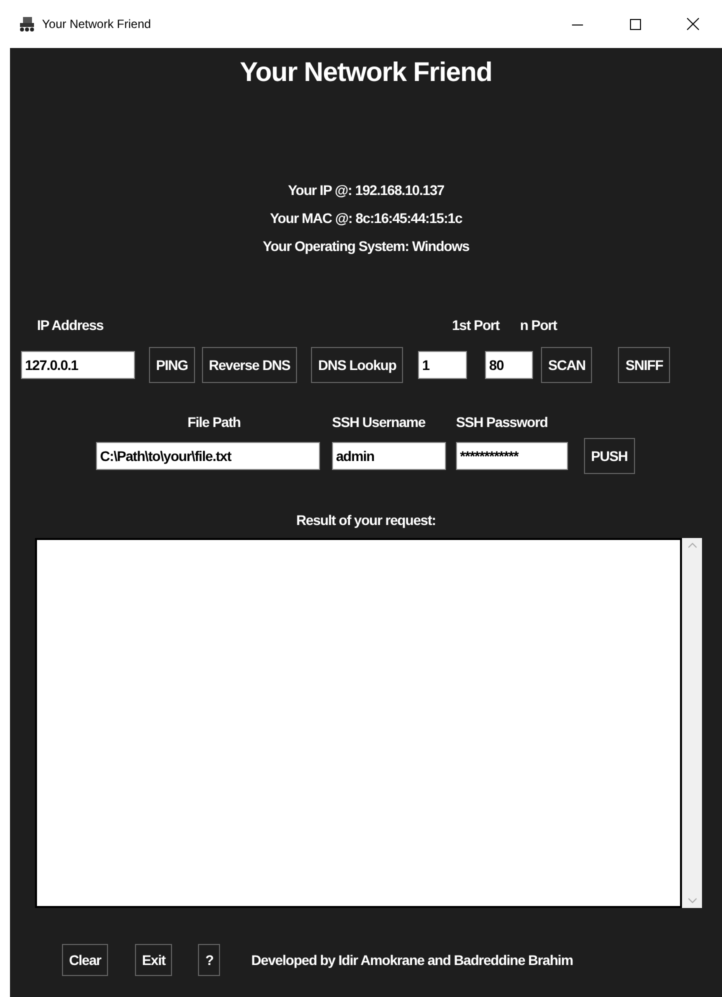  What do you see at coordinates (692, 723) in the screenshot?
I see `scrollbar` at bounding box center [692, 723].